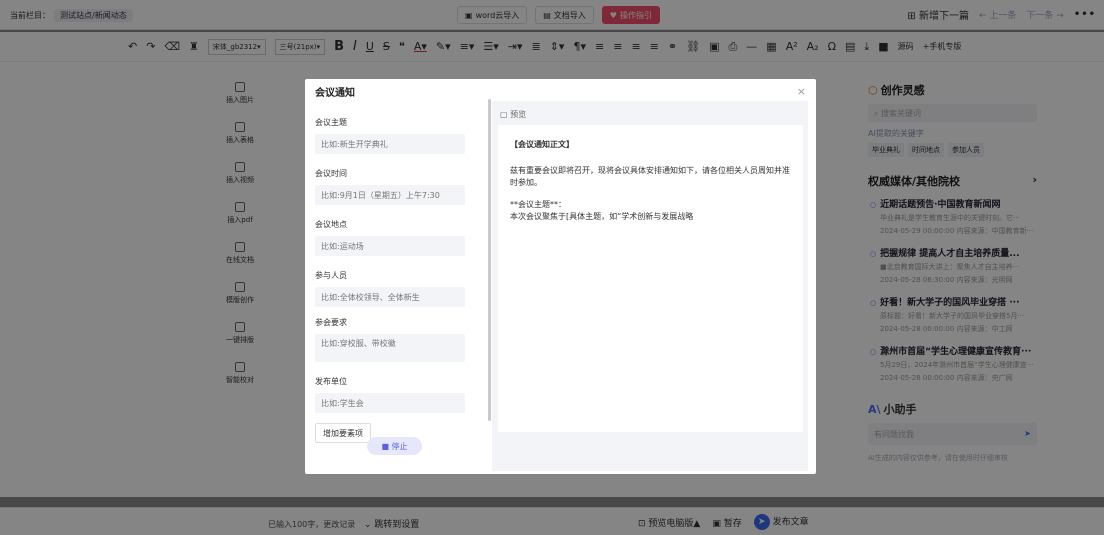 This screenshot has height=535, width=1104. What do you see at coordinates (602, 216) in the screenshot?
I see `preview-topic-text: 本次会议聚焦于[具体主题，如“学术创新与发展战略` at bounding box center [602, 216].